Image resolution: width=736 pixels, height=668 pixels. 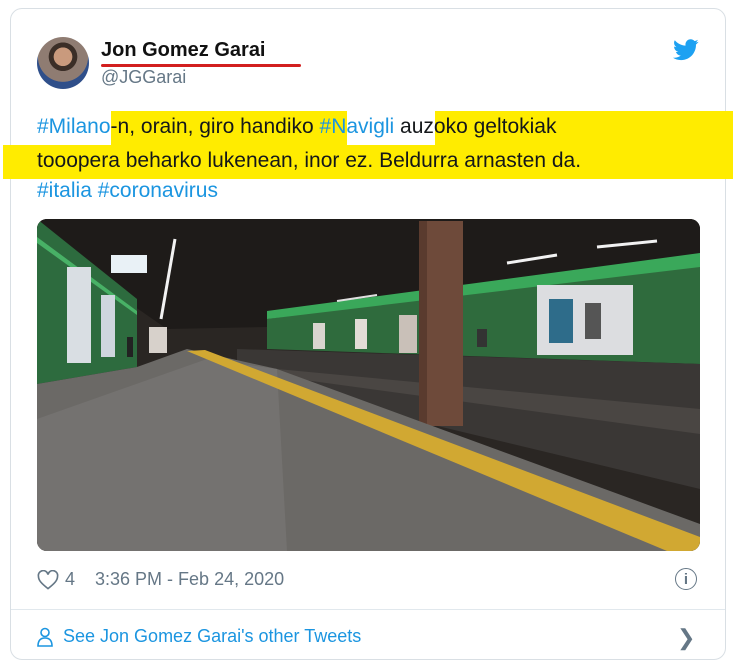 What do you see at coordinates (64, 190) in the screenshot?
I see `hashtag-italia: #italia` at bounding box center [64, 190].